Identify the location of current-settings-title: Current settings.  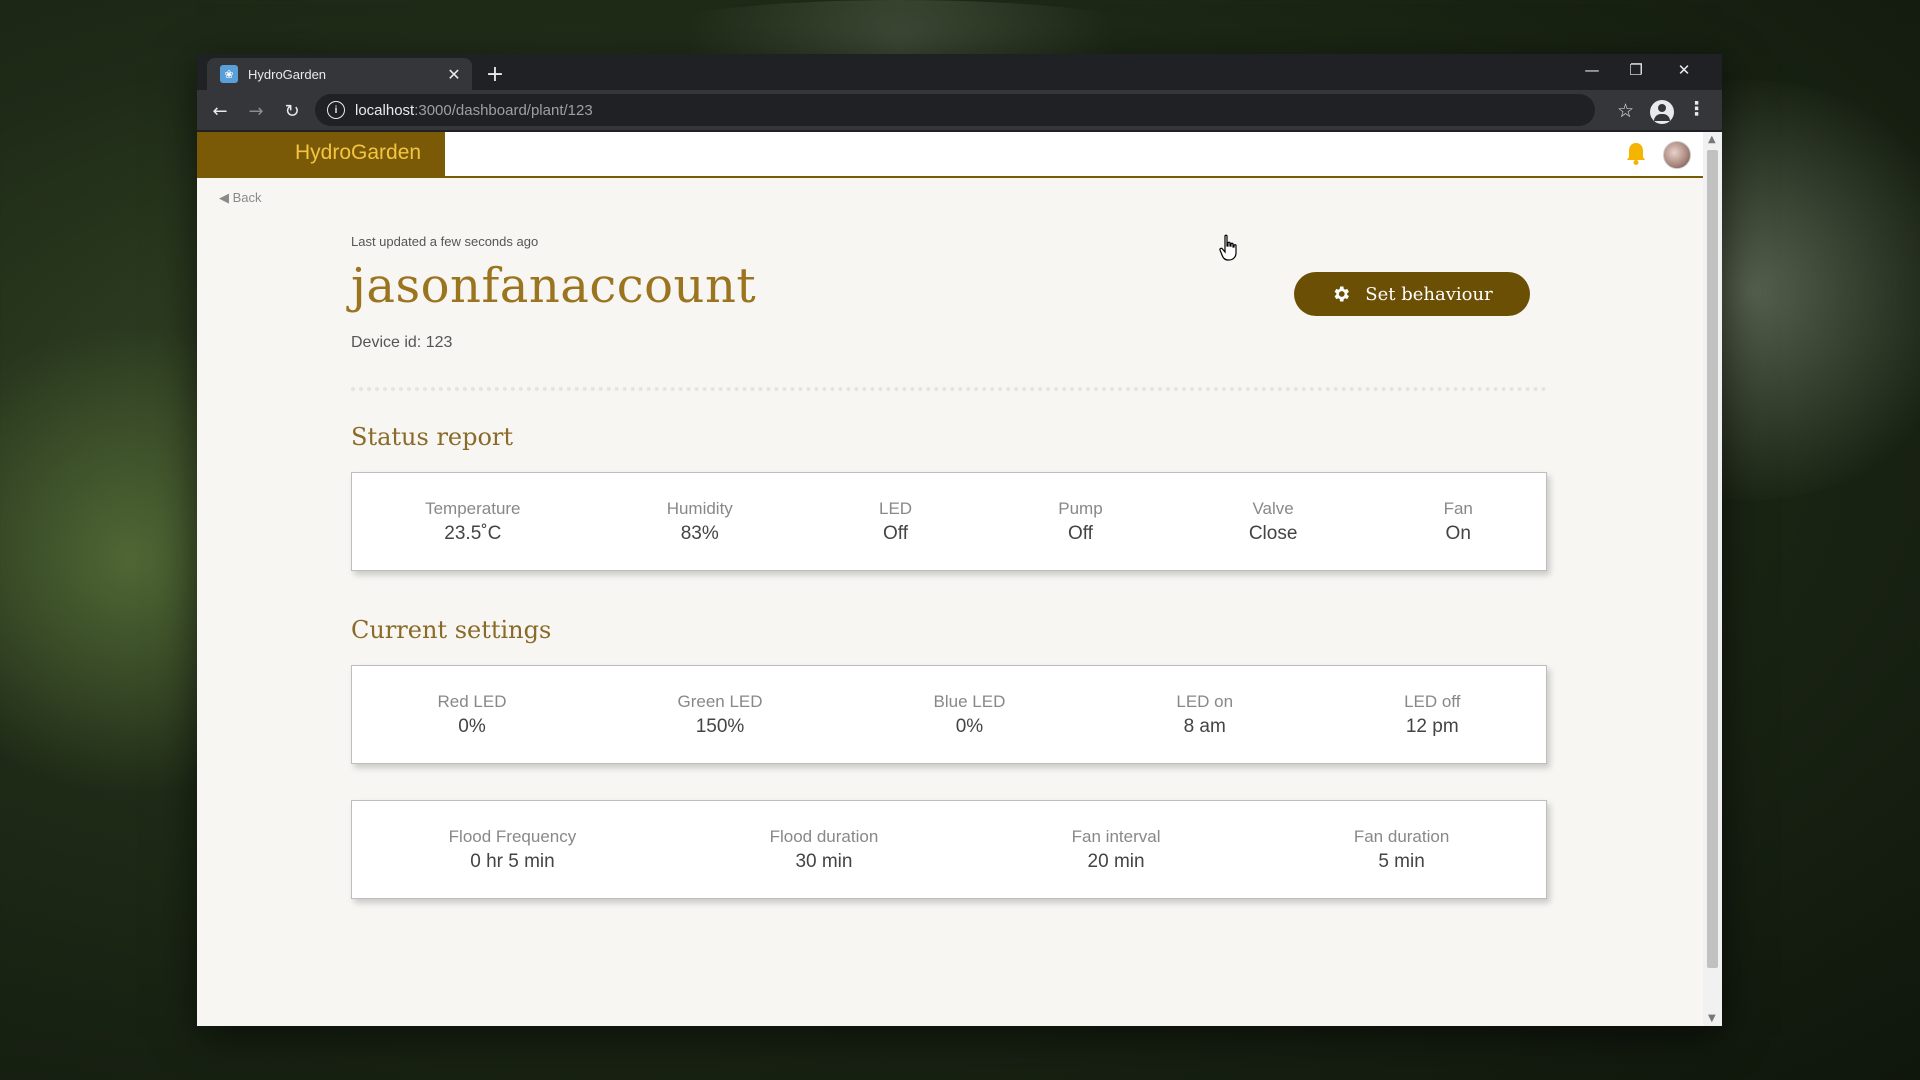
(451, 630).